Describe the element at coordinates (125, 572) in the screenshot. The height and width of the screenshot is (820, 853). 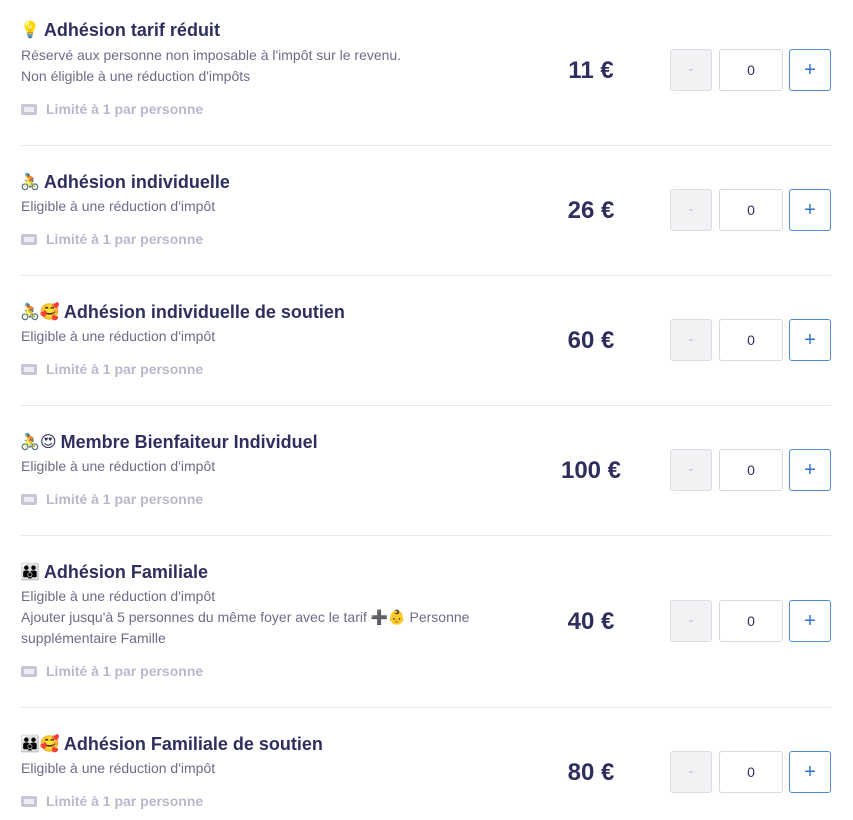
I see `item-title-text: Adhésion Familiale` at that location.